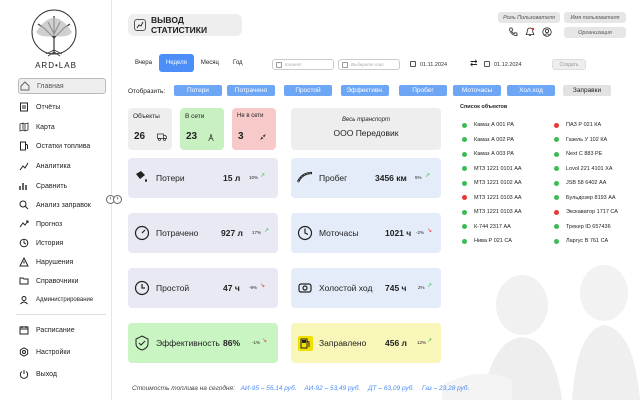 This screenshot has height=400, width=640. What do you see at coordinates (62, 186) in the screenshot?
I see `sidebar-item-compare: Сравнить` at bounding box center [62, 186].